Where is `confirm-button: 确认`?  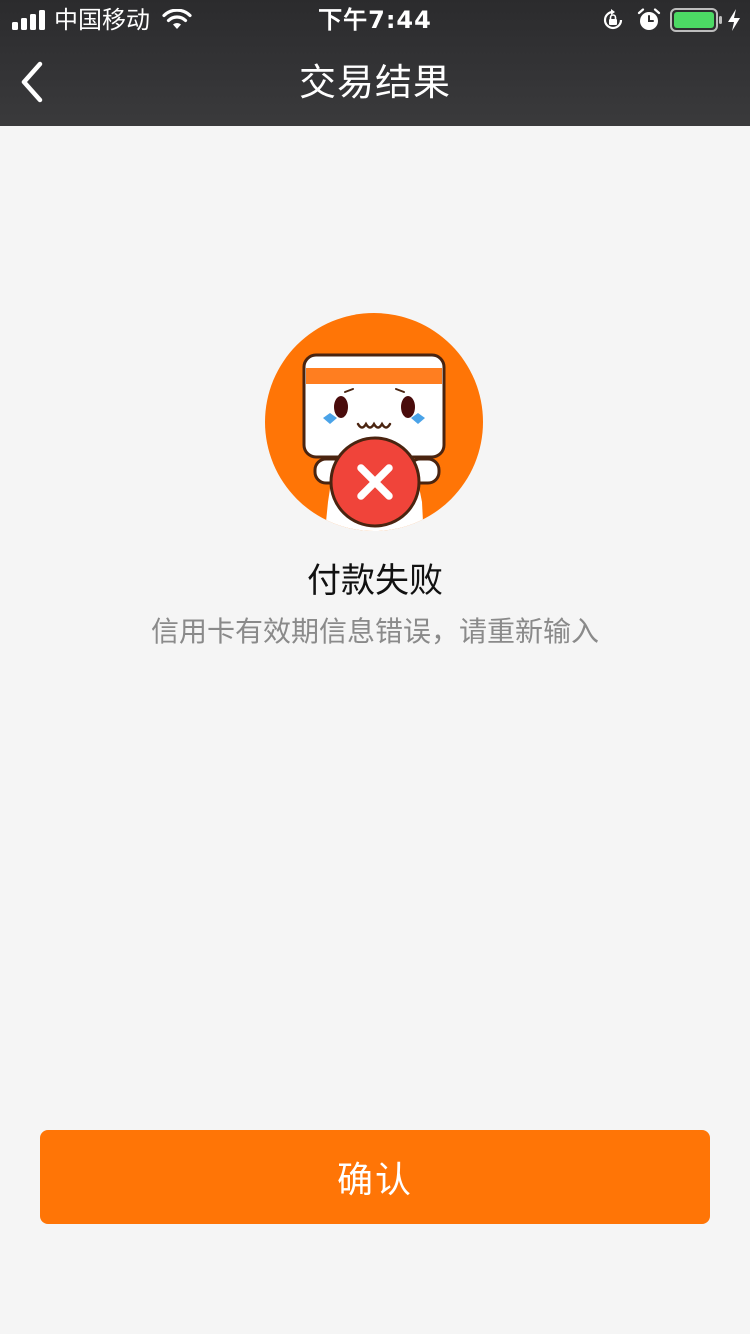
confirm-button: 确认 is located at coordinates (375, 1177).